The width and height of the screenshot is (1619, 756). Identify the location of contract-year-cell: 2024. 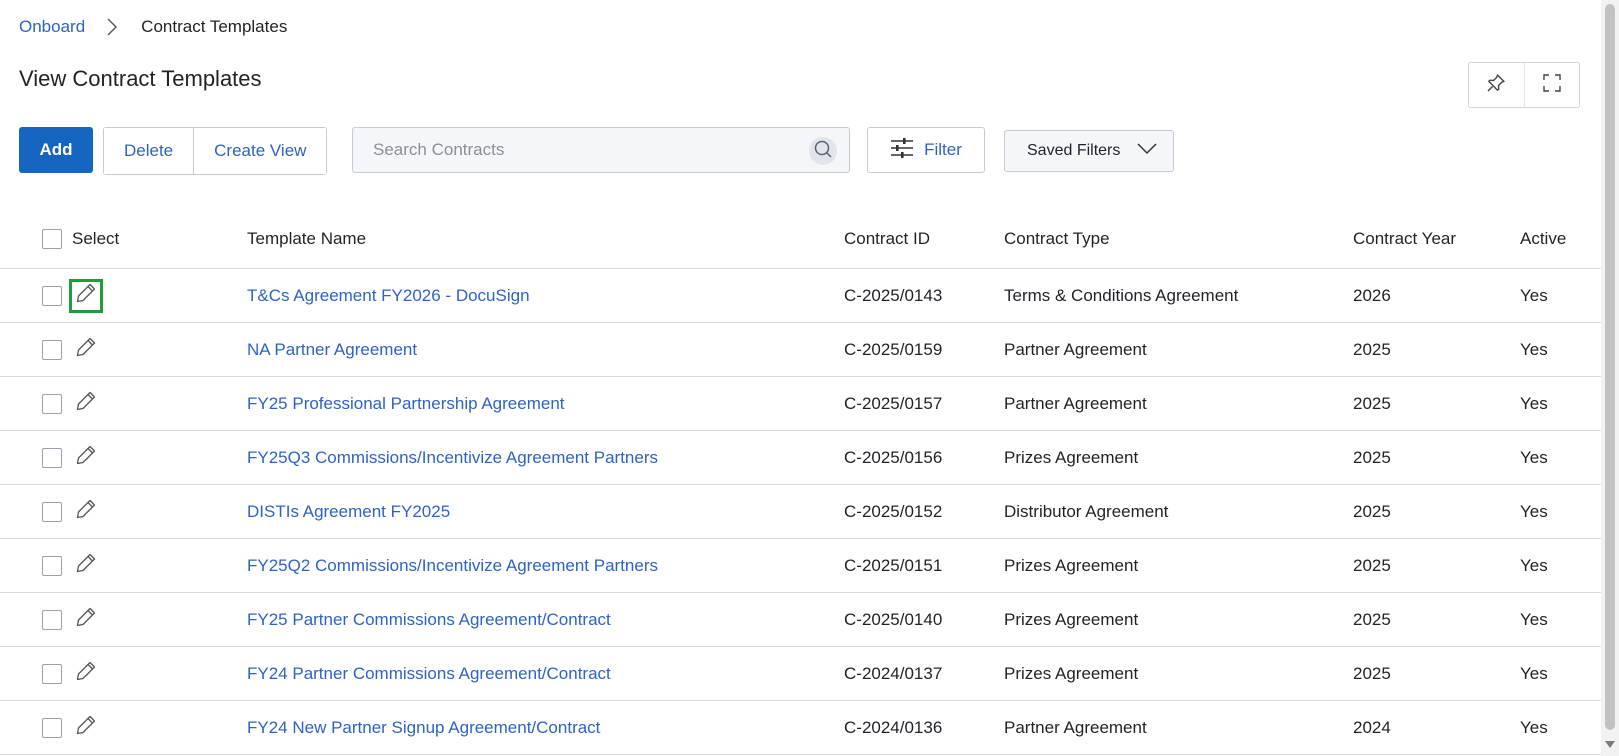
(1372, 727).